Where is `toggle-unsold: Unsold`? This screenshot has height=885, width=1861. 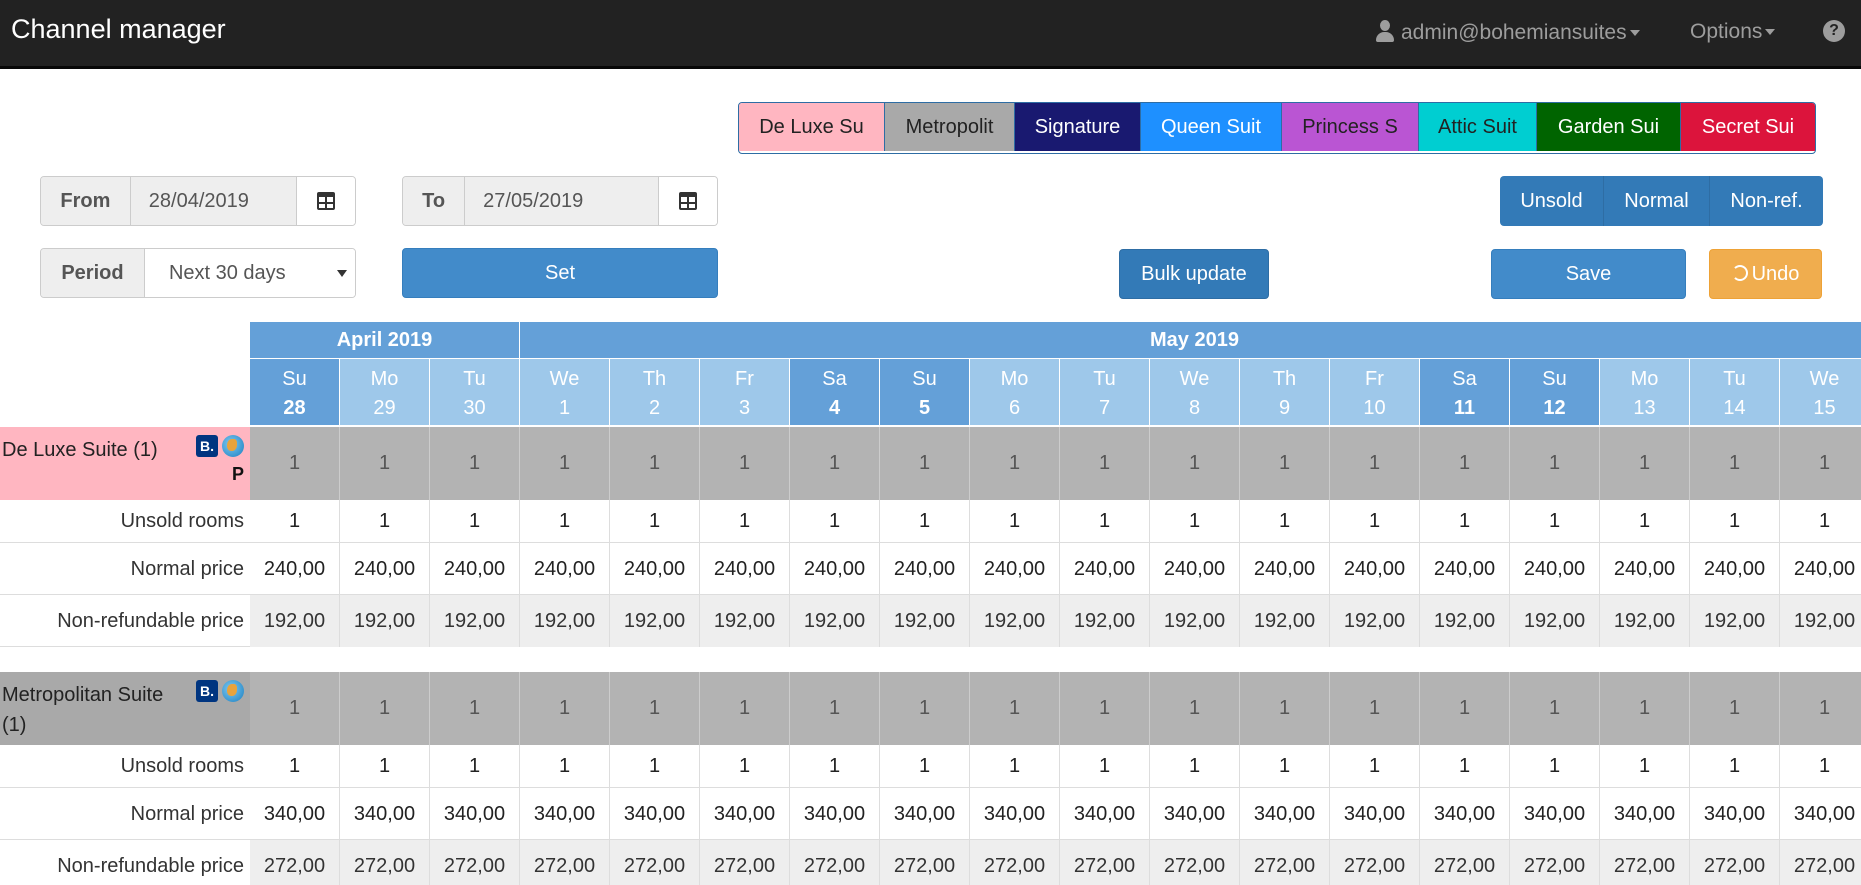
toggle-unsold: Unsold is located at coordinates (1552, 201).